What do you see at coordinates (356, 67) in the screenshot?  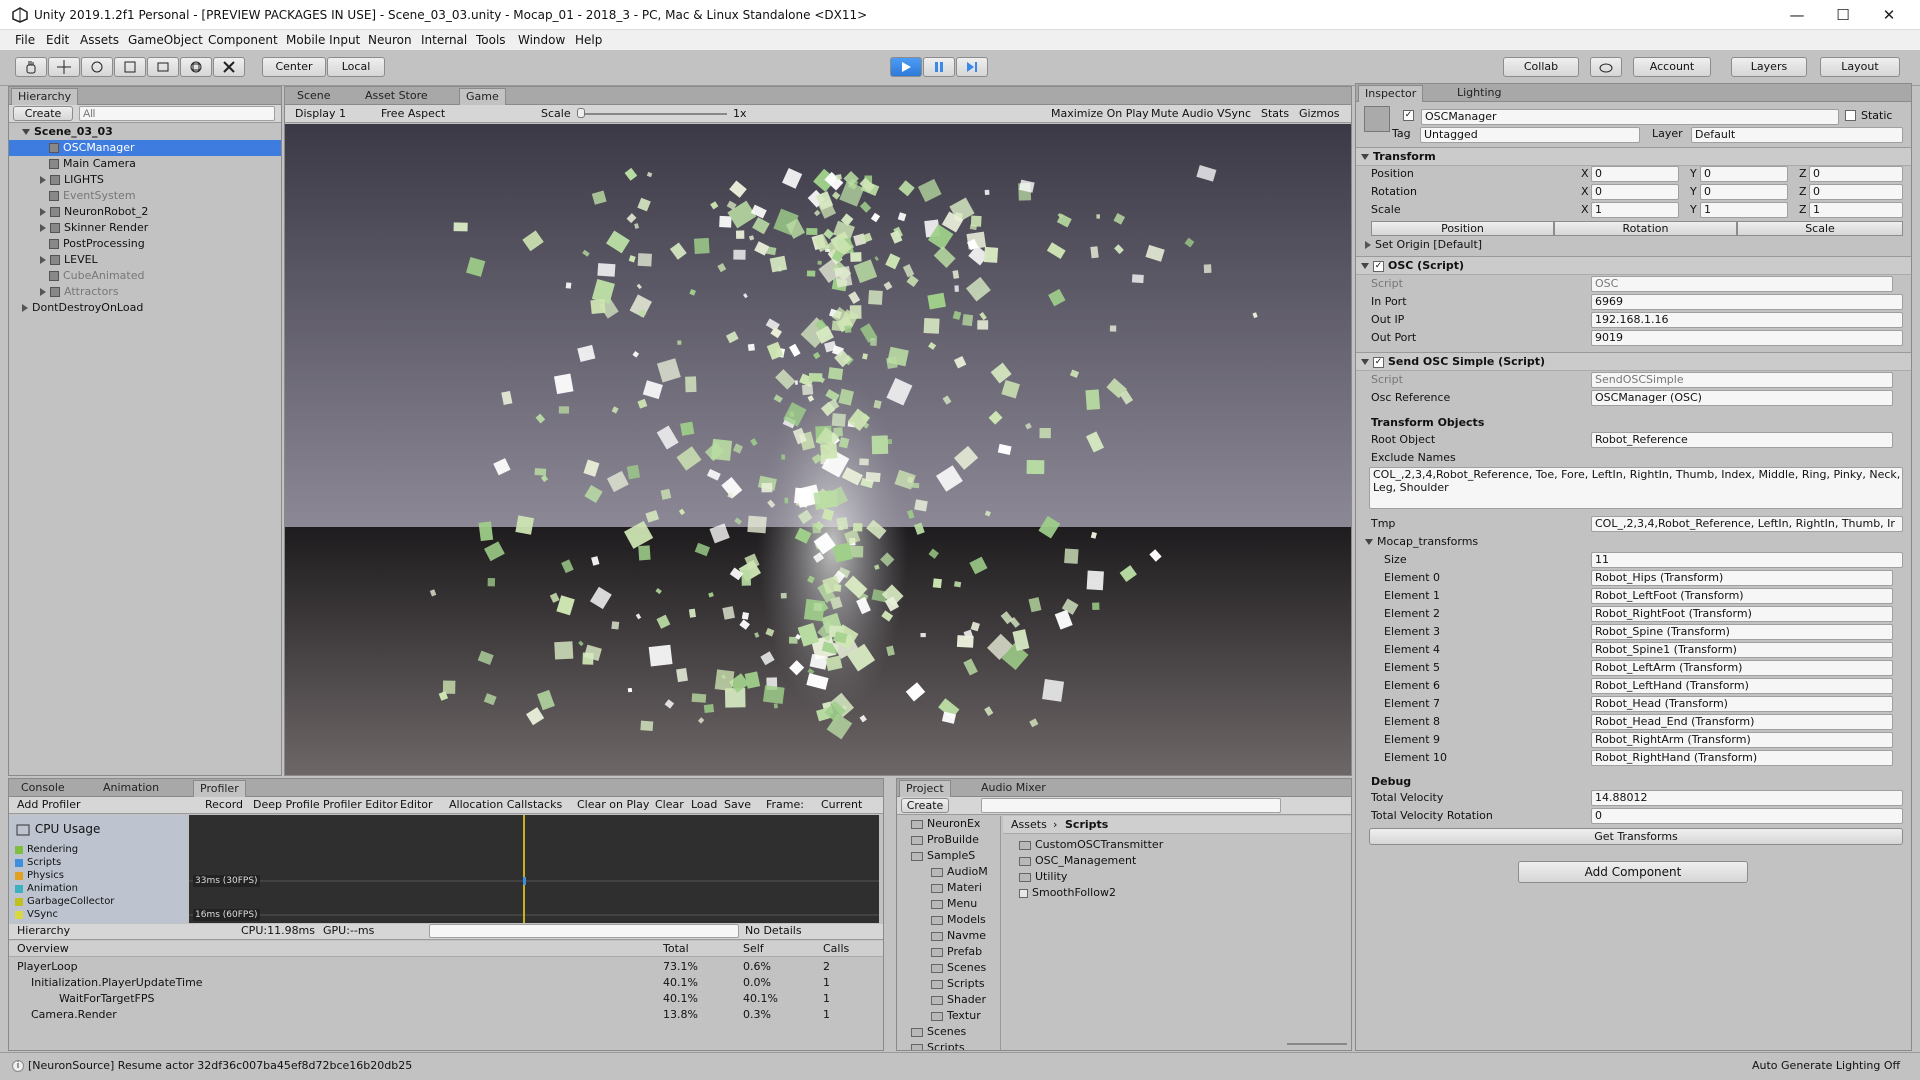 I see `pivot-local-button: Local` at bounding box center [356, 67].